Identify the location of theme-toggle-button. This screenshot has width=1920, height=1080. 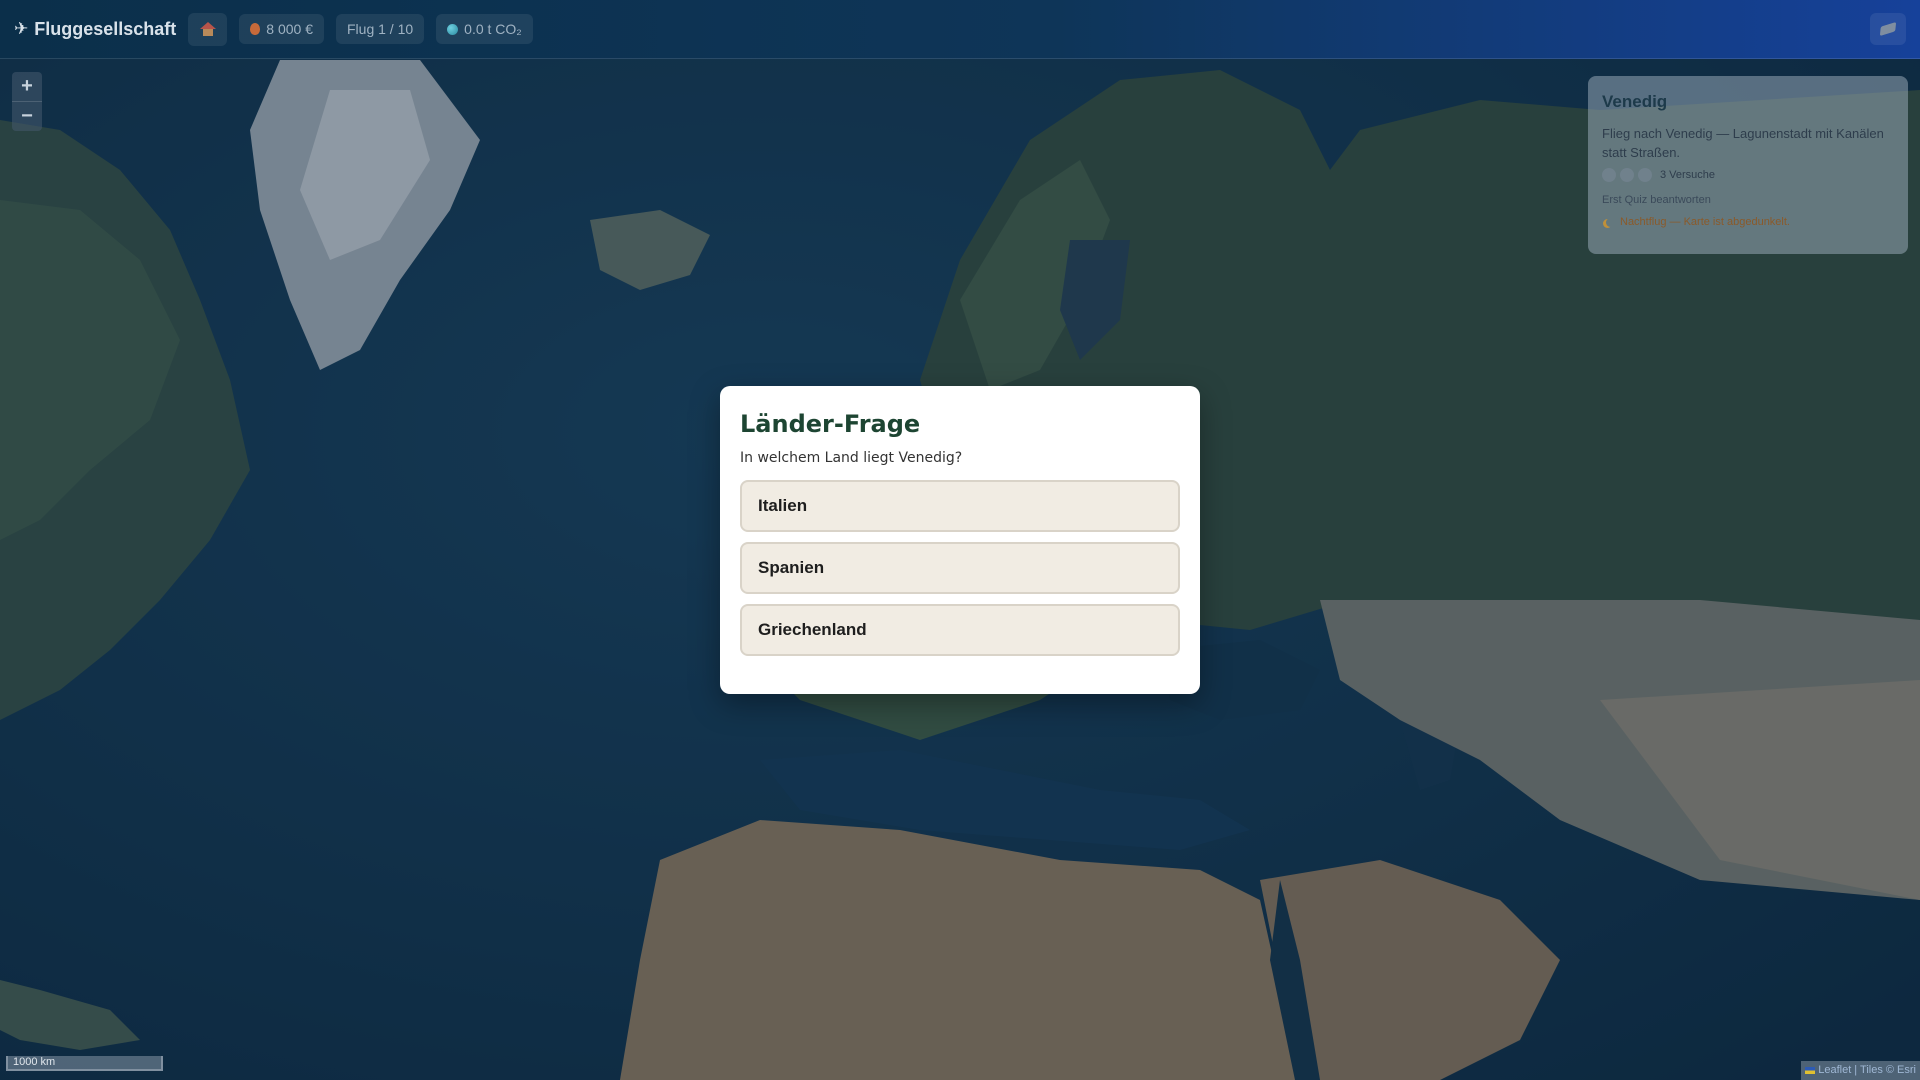
(1888, 29).